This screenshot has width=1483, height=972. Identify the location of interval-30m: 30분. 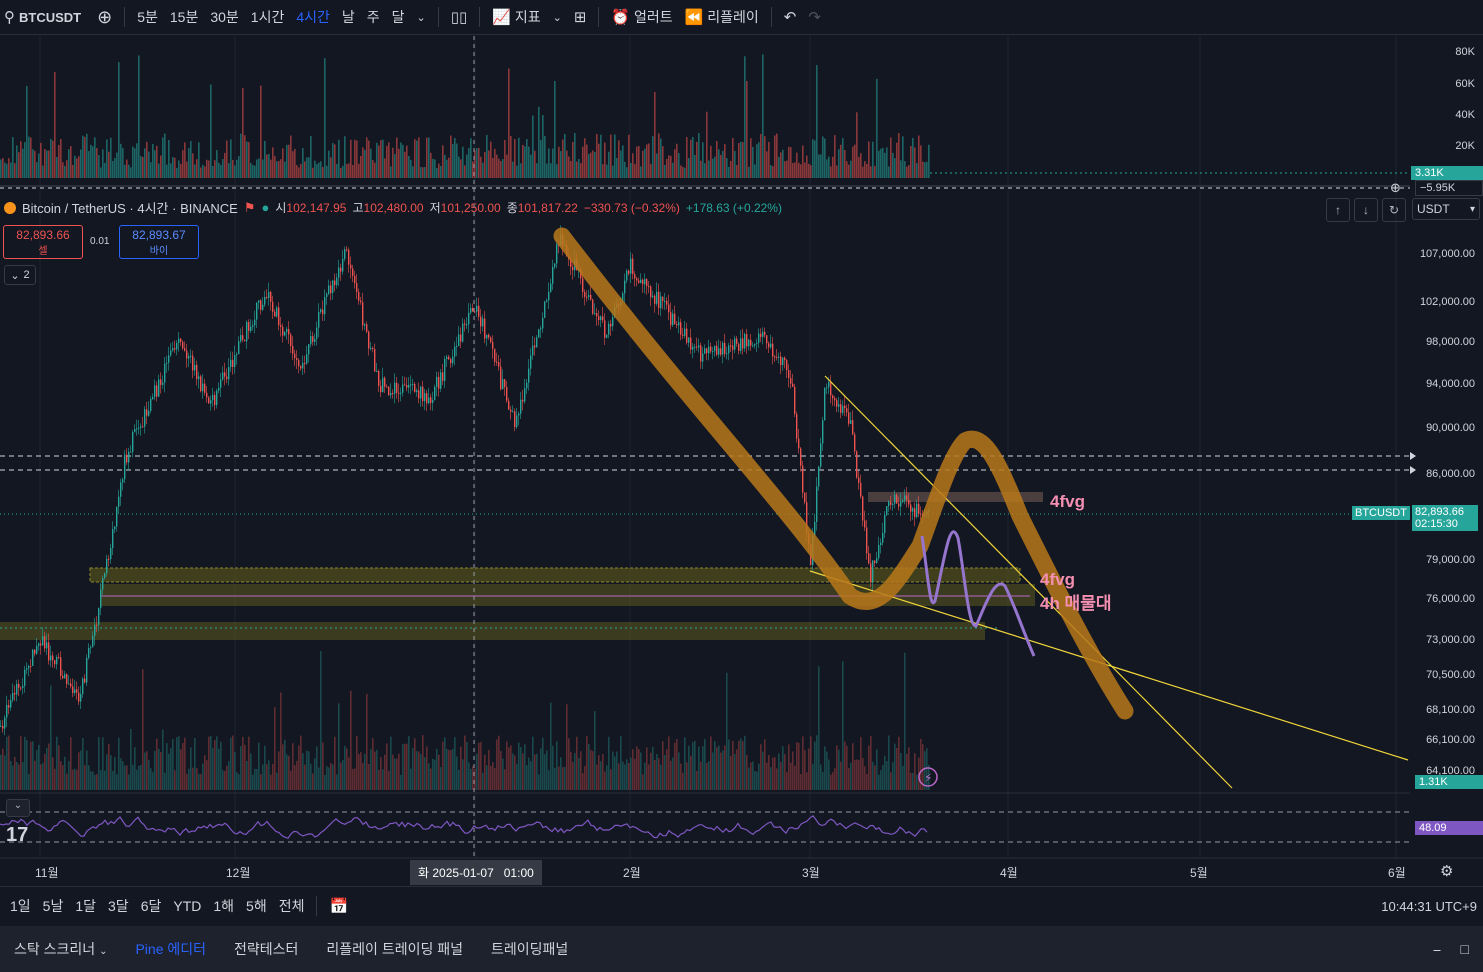
(224, 17).